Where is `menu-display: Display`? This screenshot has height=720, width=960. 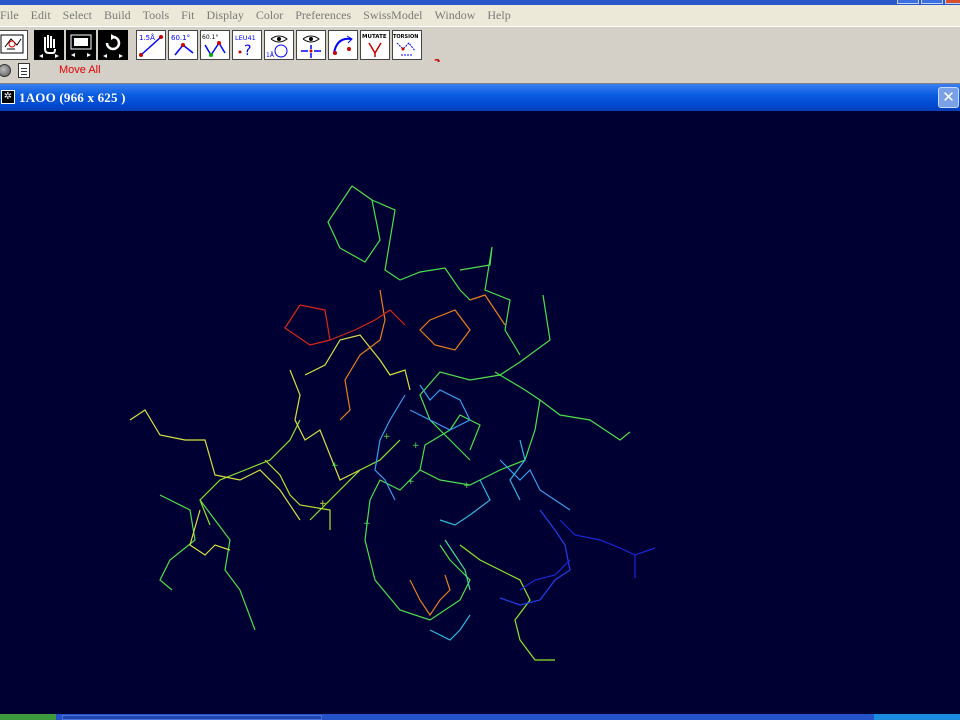 menu-display: Display is located at coordinates (225, 15).